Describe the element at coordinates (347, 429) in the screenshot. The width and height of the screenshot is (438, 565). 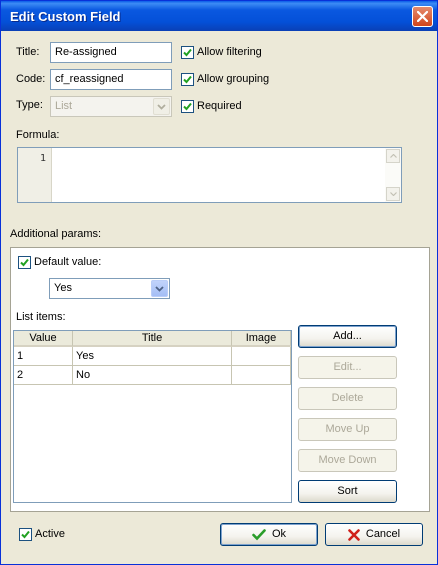
I see `move-up-button: Move Up` at that location.